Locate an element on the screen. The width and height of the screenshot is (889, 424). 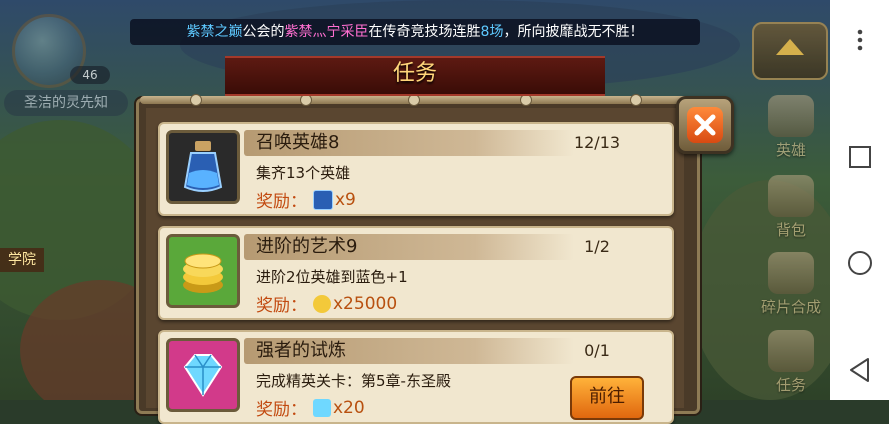
hero-name-label: 圣洁的灵先知 is located at coordinates (66, 103).